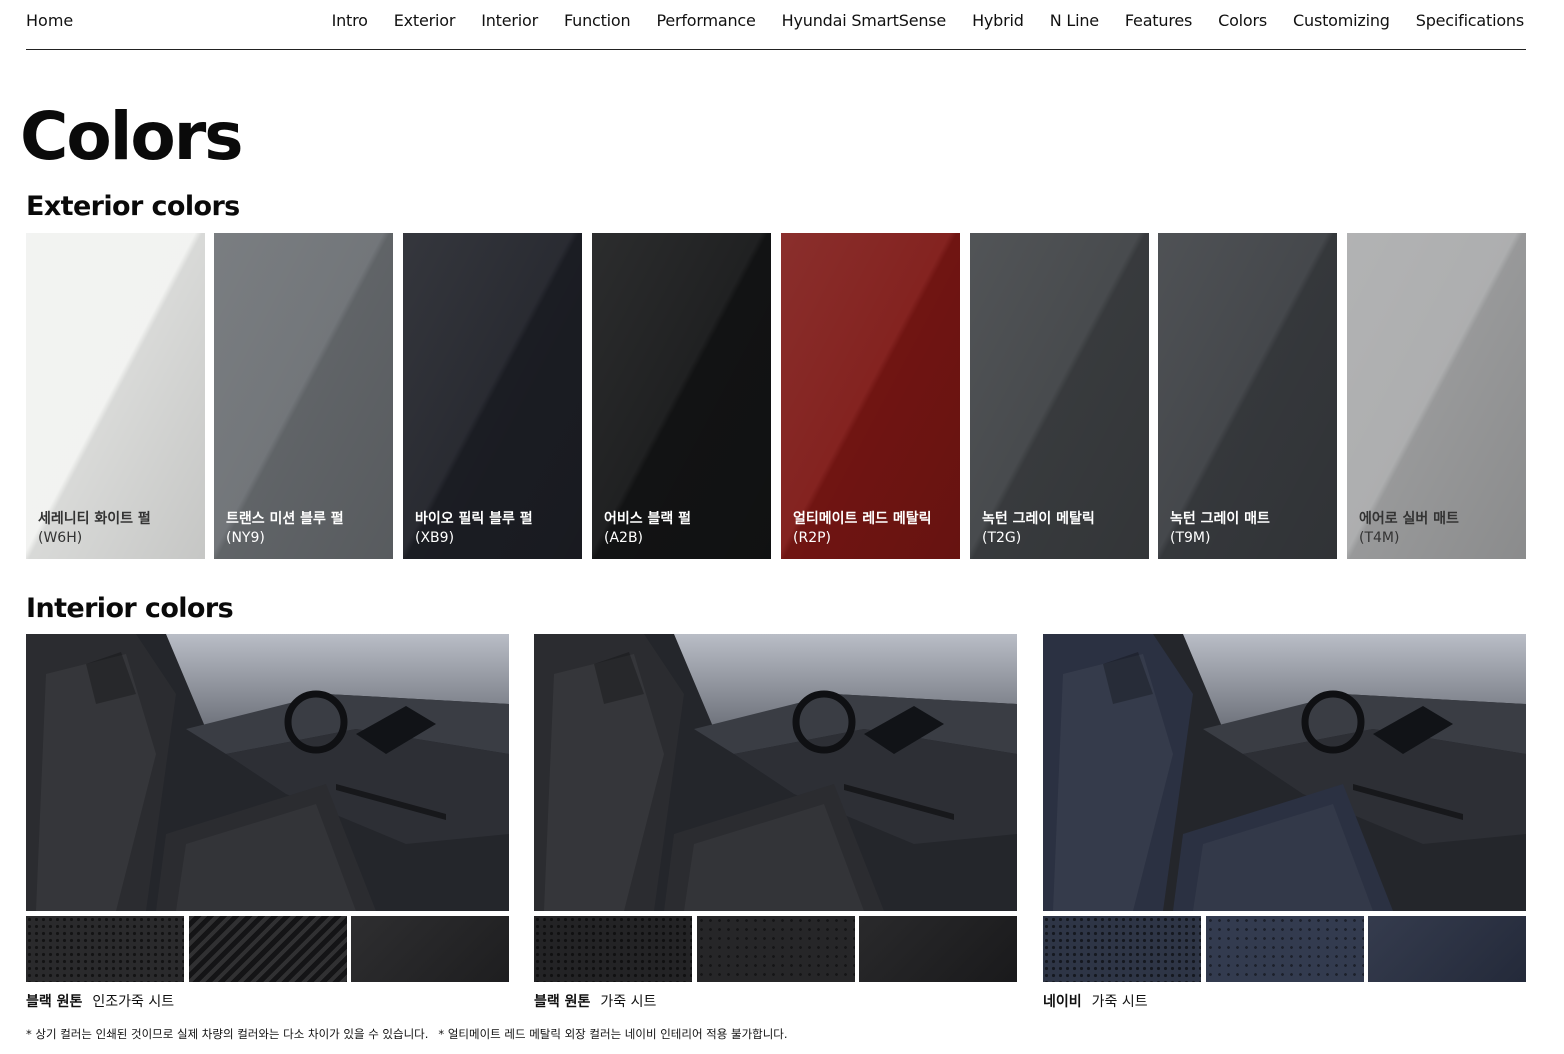 This screenshot has width=1564, height=1054. Describe the element at coordinates (595, 1001) in the screenshot. I see `interior-caption: 블랙 원톤 가죽 시트` at that location.